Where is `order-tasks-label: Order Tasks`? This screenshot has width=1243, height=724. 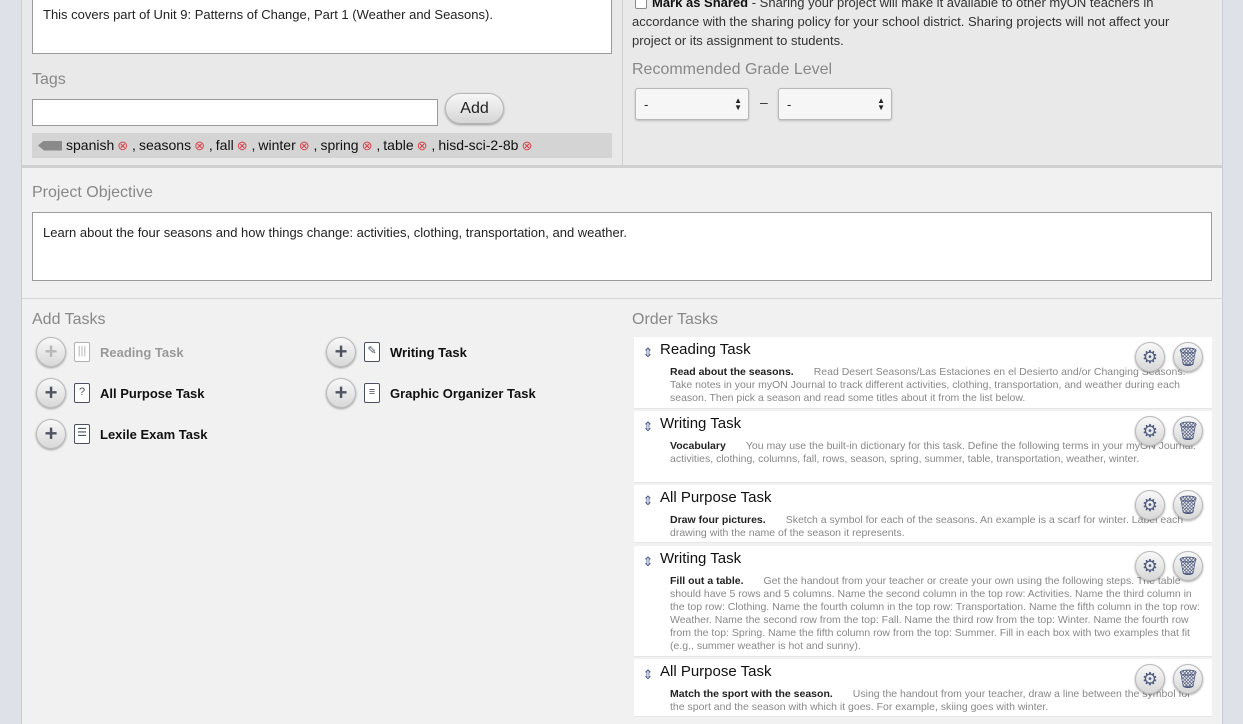
order-tasks-label: Order Tasks is located at coordinates (675, 319).